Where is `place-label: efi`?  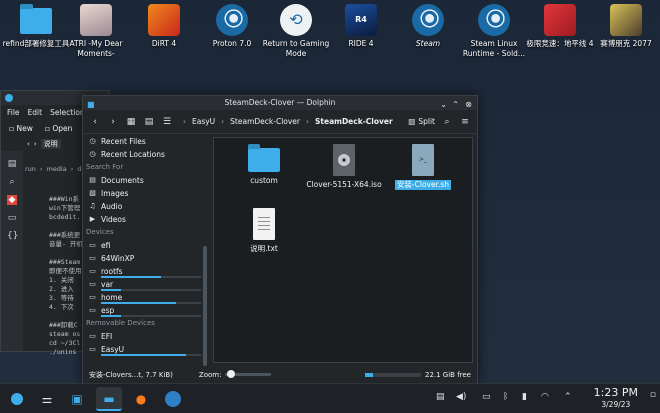
place-label: efi is located at coordinates (106, 245).